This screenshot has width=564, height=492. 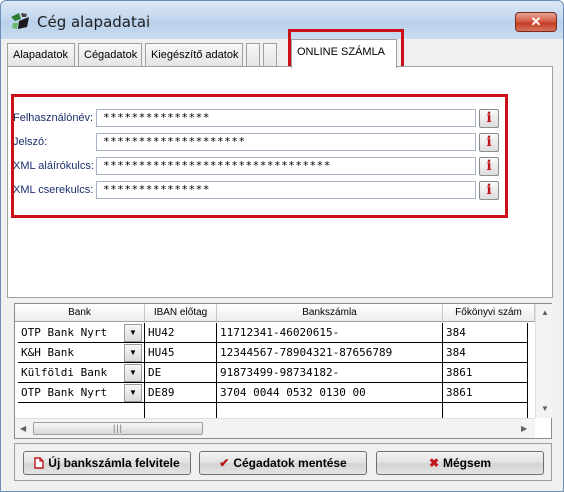 I want to click on close-icon: ✖, so click(x=434, y=463).